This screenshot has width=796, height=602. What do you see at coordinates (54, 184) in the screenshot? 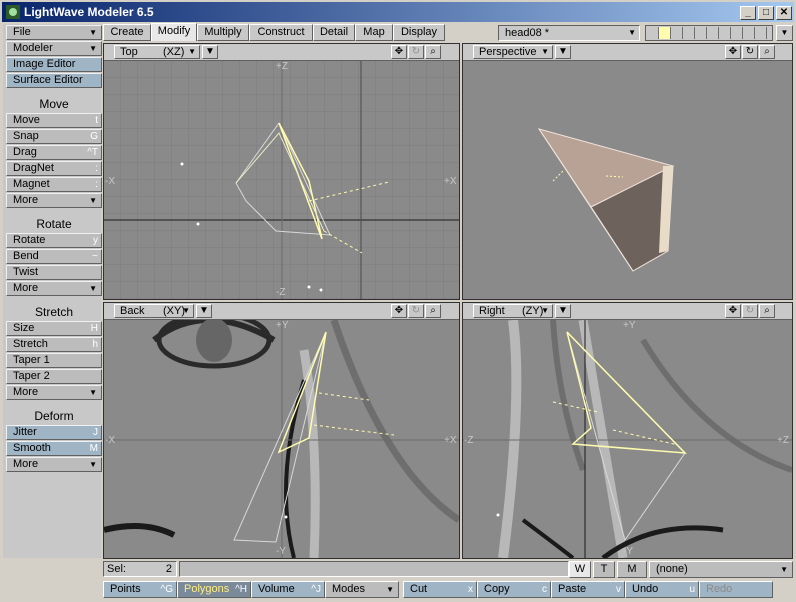
I see `magnet-tool-button: Magnet:` at bounding box center [54, 184].